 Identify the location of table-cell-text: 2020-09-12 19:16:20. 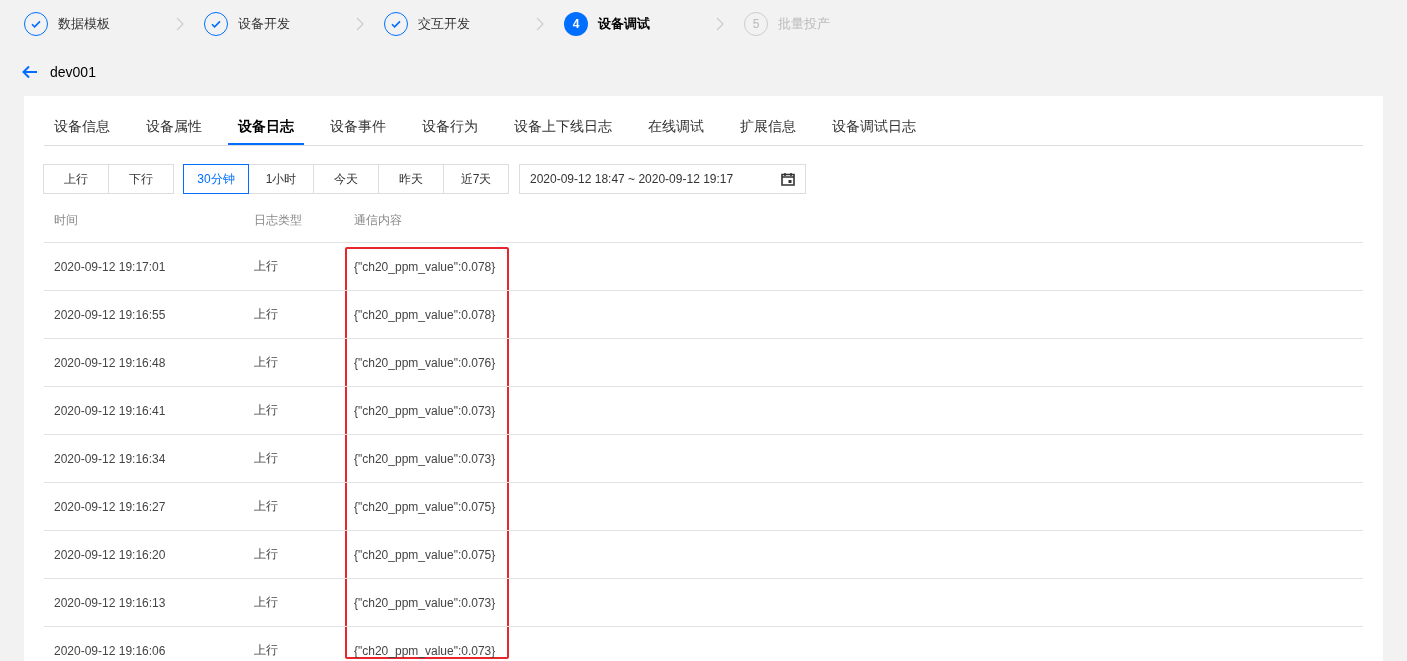
(110, 554).